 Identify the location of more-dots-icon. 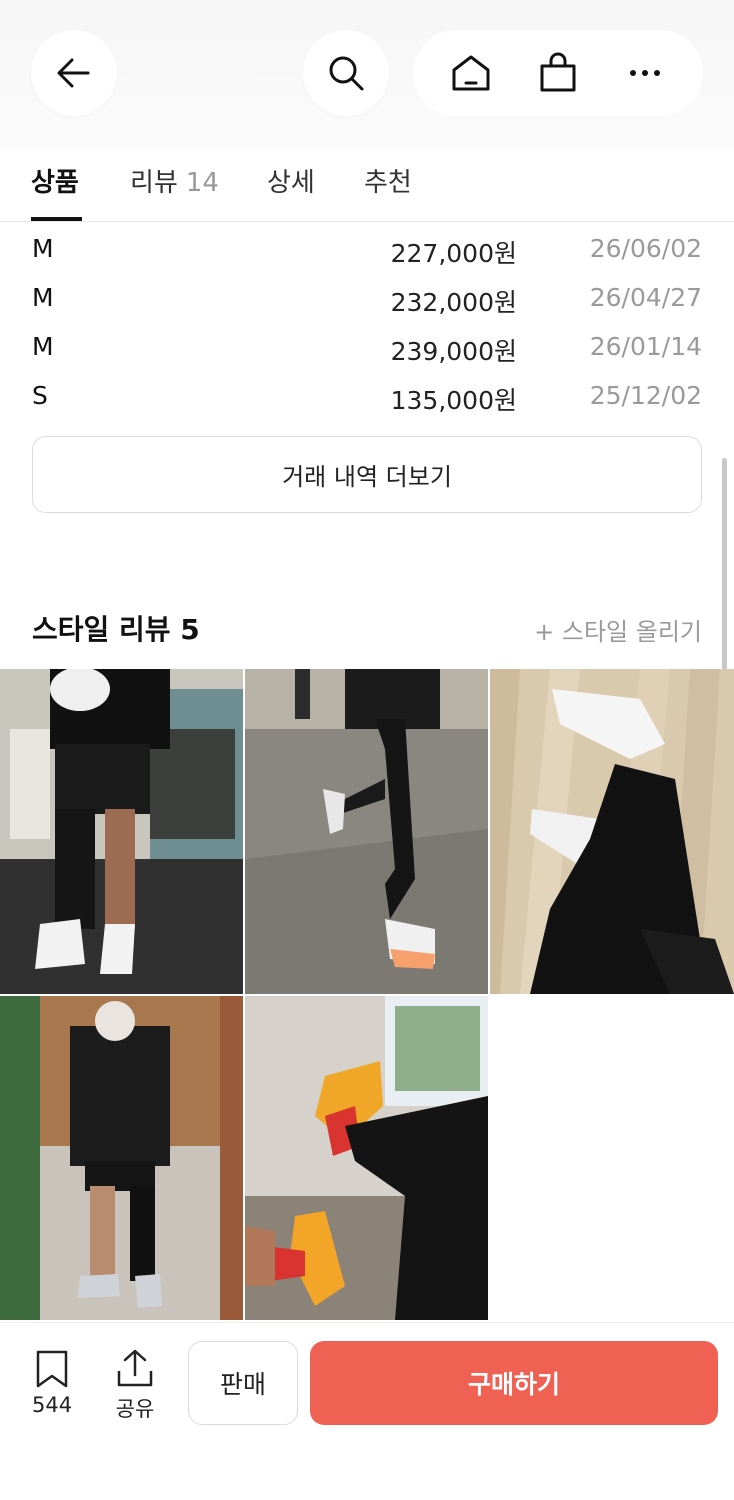
(645, 73).